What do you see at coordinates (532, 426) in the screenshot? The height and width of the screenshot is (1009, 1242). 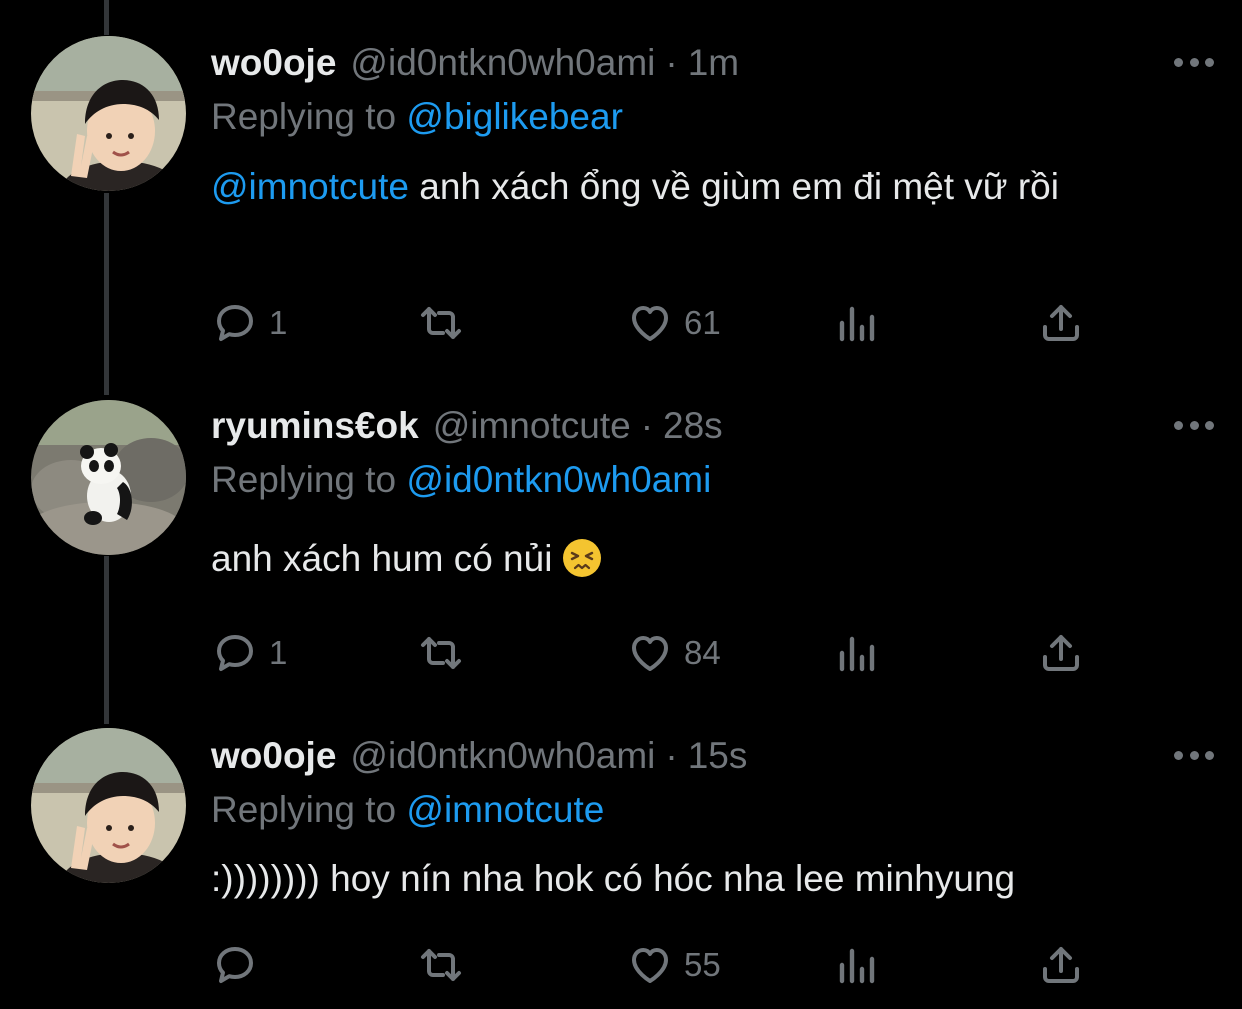 I see `handle: @imnotcute` at bounding box center [532, 426].